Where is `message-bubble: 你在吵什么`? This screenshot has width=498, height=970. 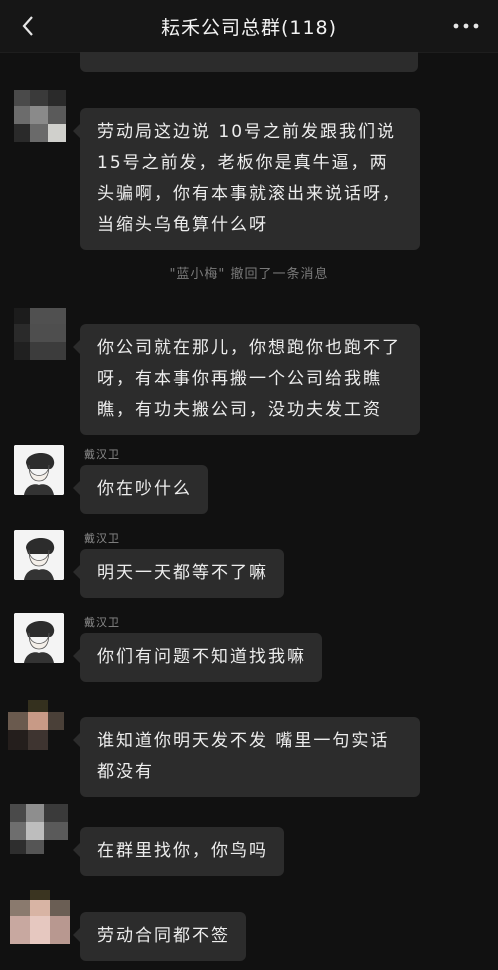
message-bubble: 你在吵什么 is located at coordinates (140, 489).